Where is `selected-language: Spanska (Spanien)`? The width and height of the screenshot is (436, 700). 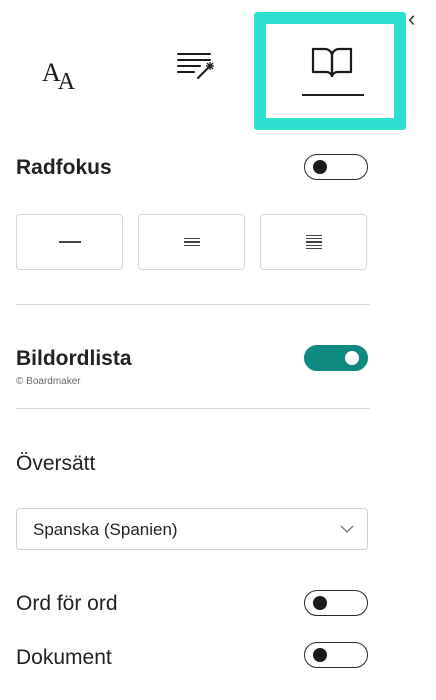
selected-language: Spanska (Spanien) is located at coordinates (105, 529).